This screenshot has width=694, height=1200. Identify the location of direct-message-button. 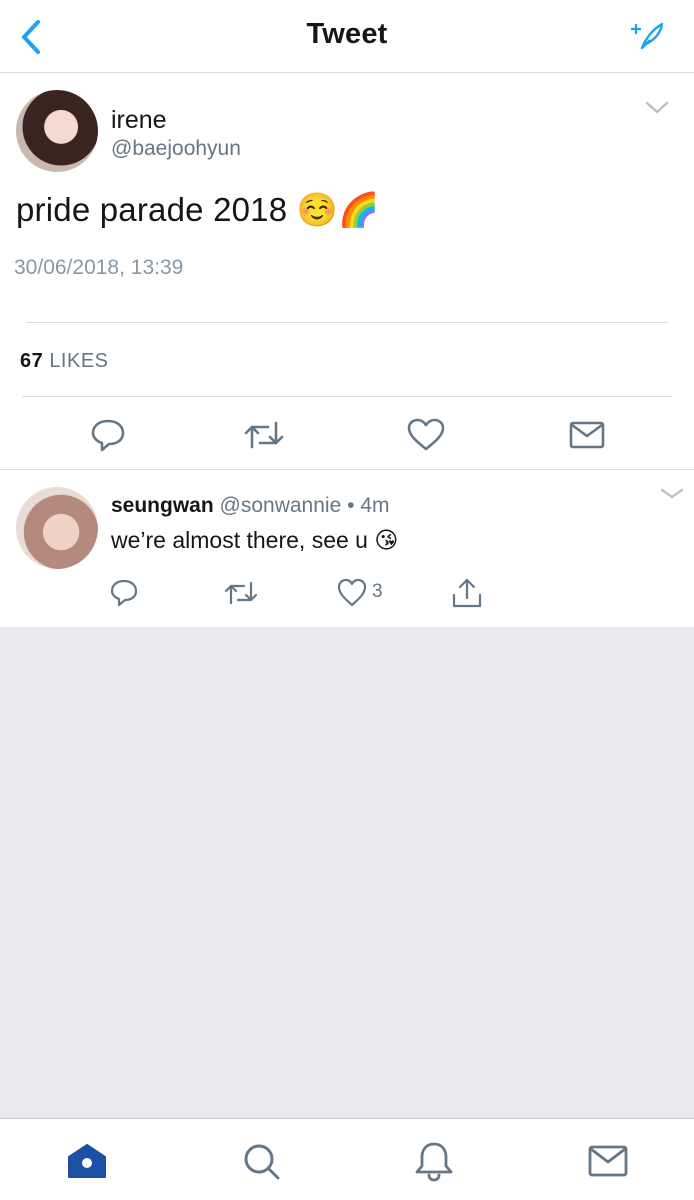
(587, 435).